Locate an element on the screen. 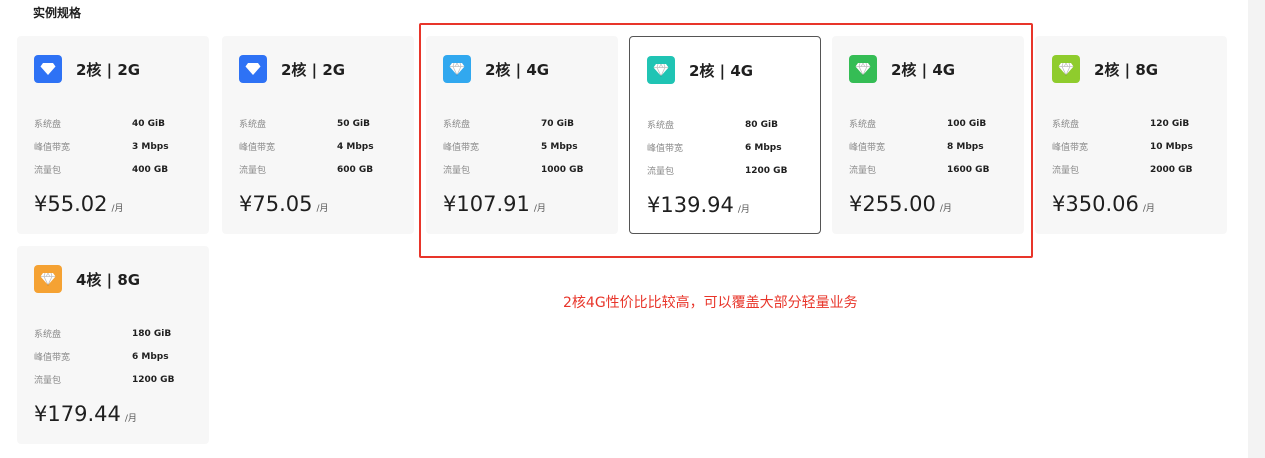  plan-price: ¥255.00 /月 is located at coordinates (900, 204).